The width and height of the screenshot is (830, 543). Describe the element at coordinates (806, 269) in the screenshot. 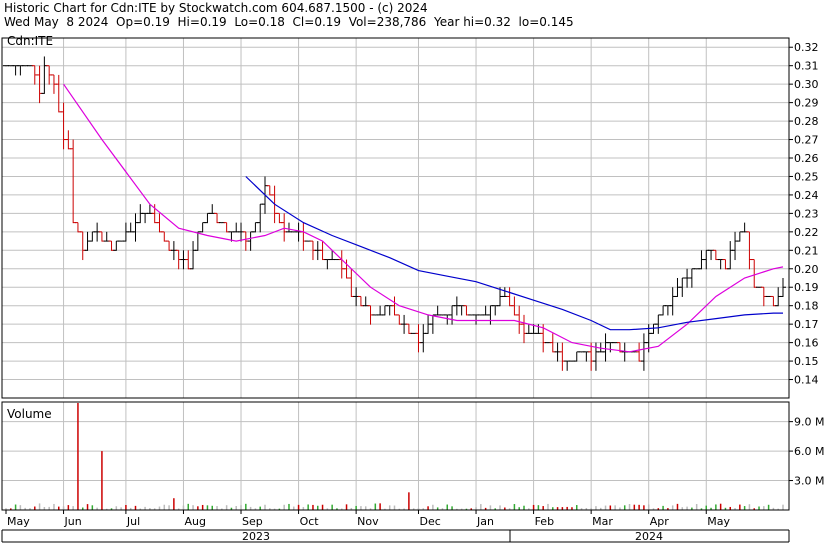

I see `price-tick-label: 0.20` at that location.